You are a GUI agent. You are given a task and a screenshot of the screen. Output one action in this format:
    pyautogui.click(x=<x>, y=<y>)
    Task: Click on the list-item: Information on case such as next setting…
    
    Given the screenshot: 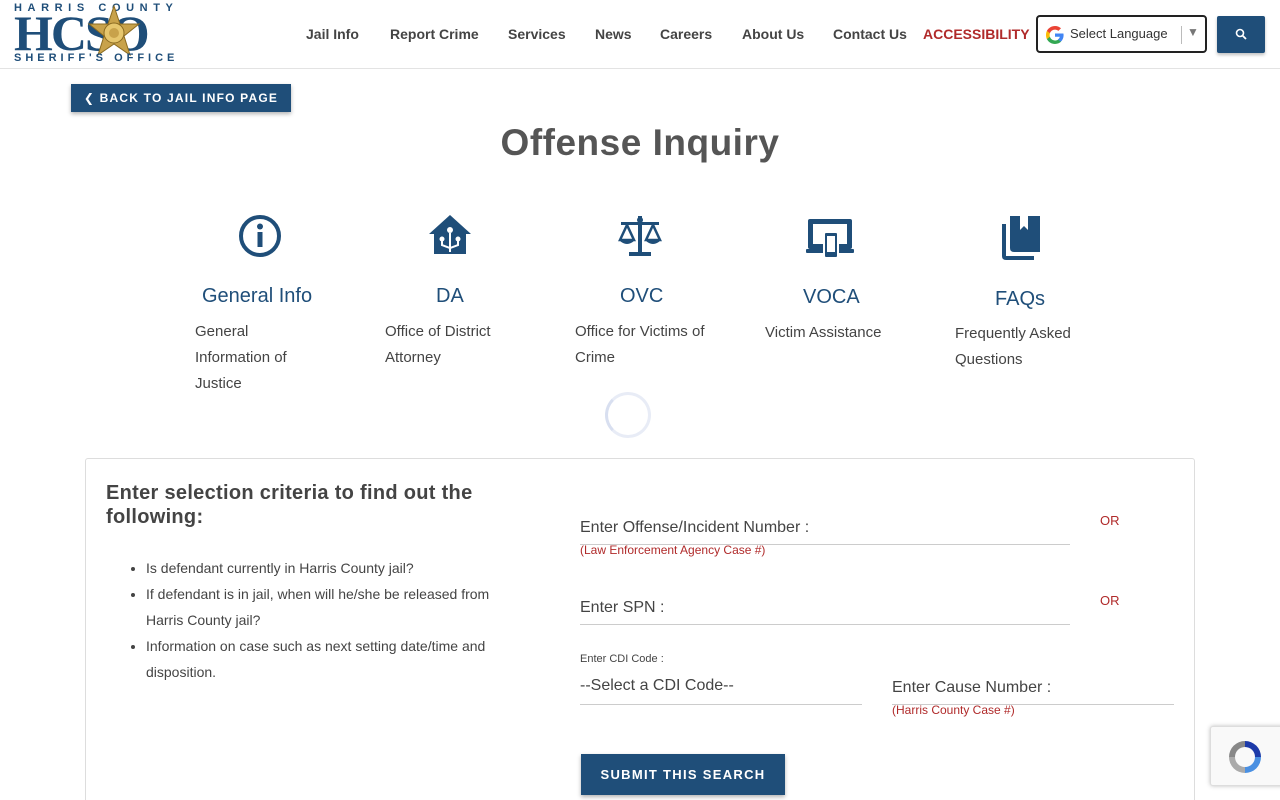 What is the action you would take?
    pyautogui.click(x=331, y=659)
    